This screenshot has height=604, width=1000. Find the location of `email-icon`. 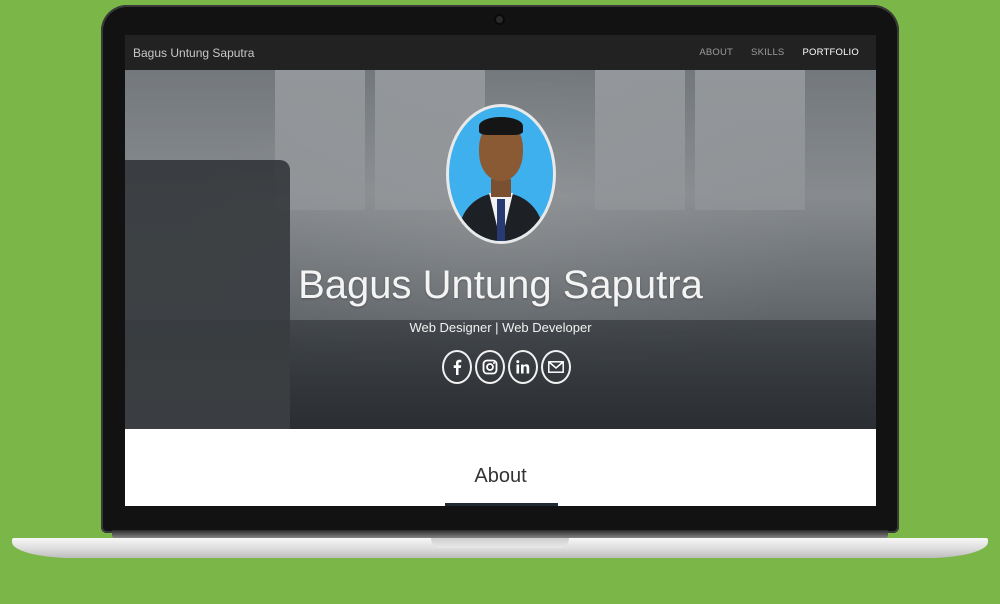

email-icon is located at coordinates (556, 367).